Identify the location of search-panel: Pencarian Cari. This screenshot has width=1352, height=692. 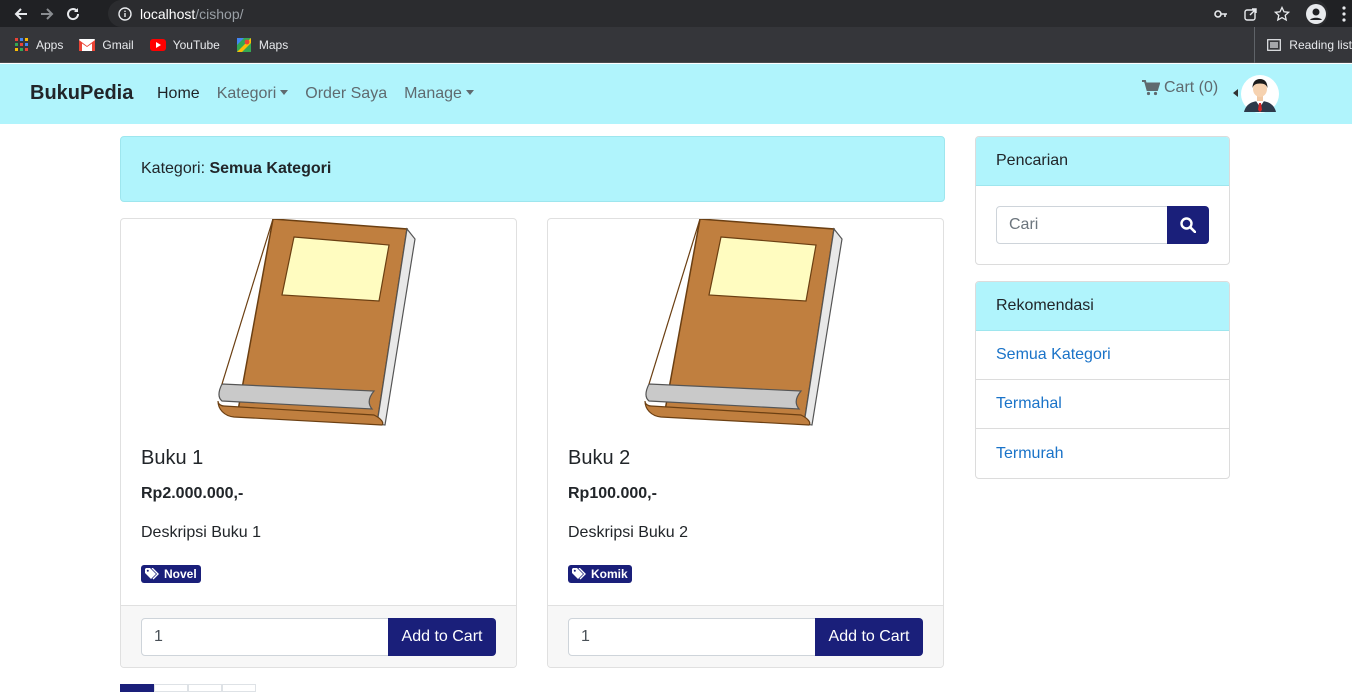
(1102, 200).